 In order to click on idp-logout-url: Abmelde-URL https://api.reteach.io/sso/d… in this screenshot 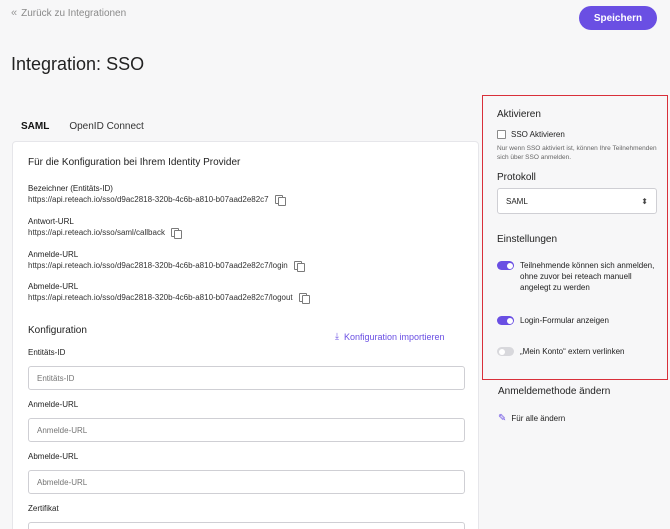, I will do `click(169, 292)`.